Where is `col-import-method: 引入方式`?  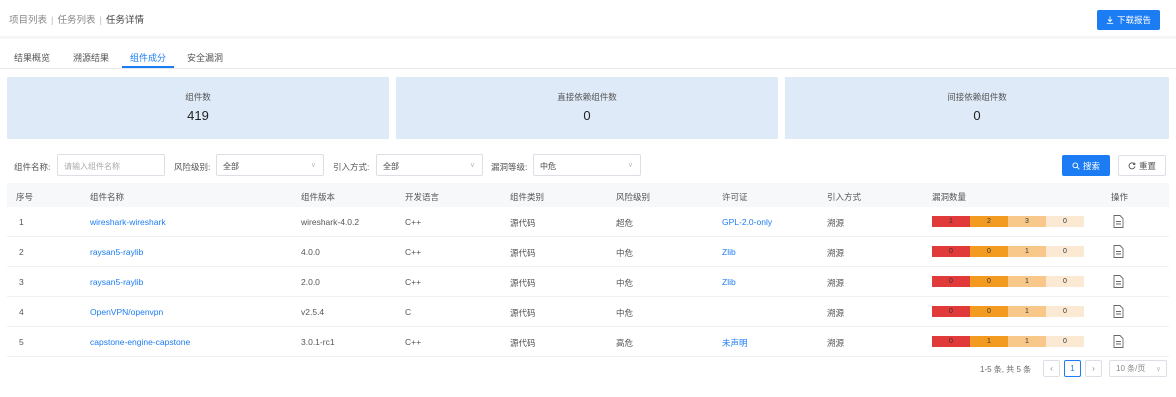 col-import-method: 引入方式 is located at coordinates (844, 197).